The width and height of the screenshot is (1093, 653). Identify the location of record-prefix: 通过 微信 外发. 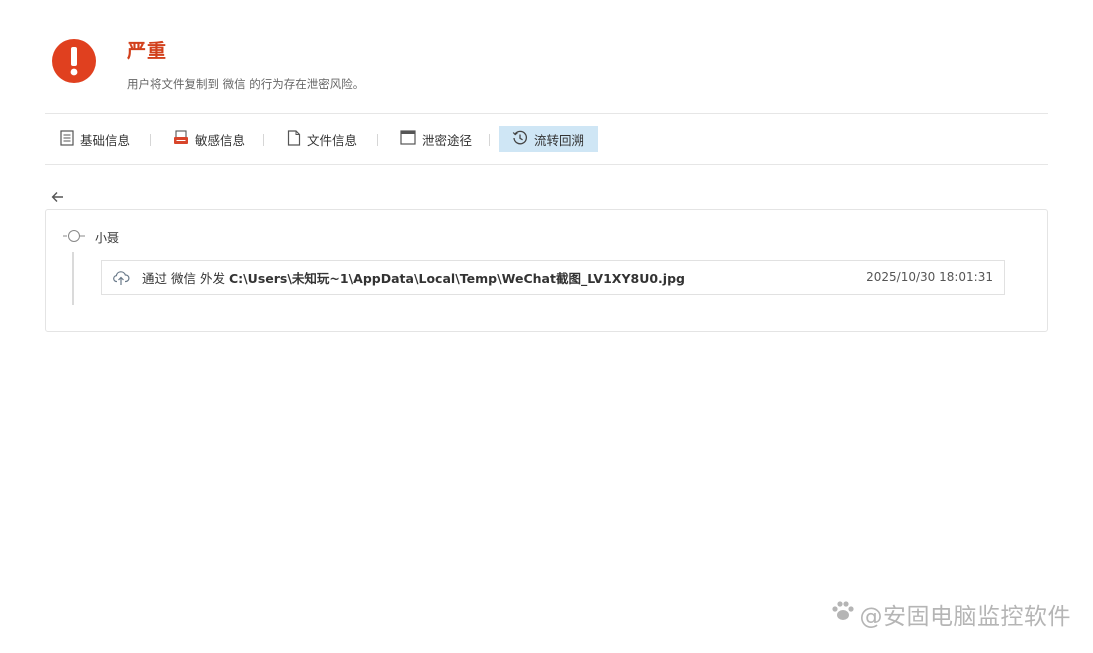
(183, 278).